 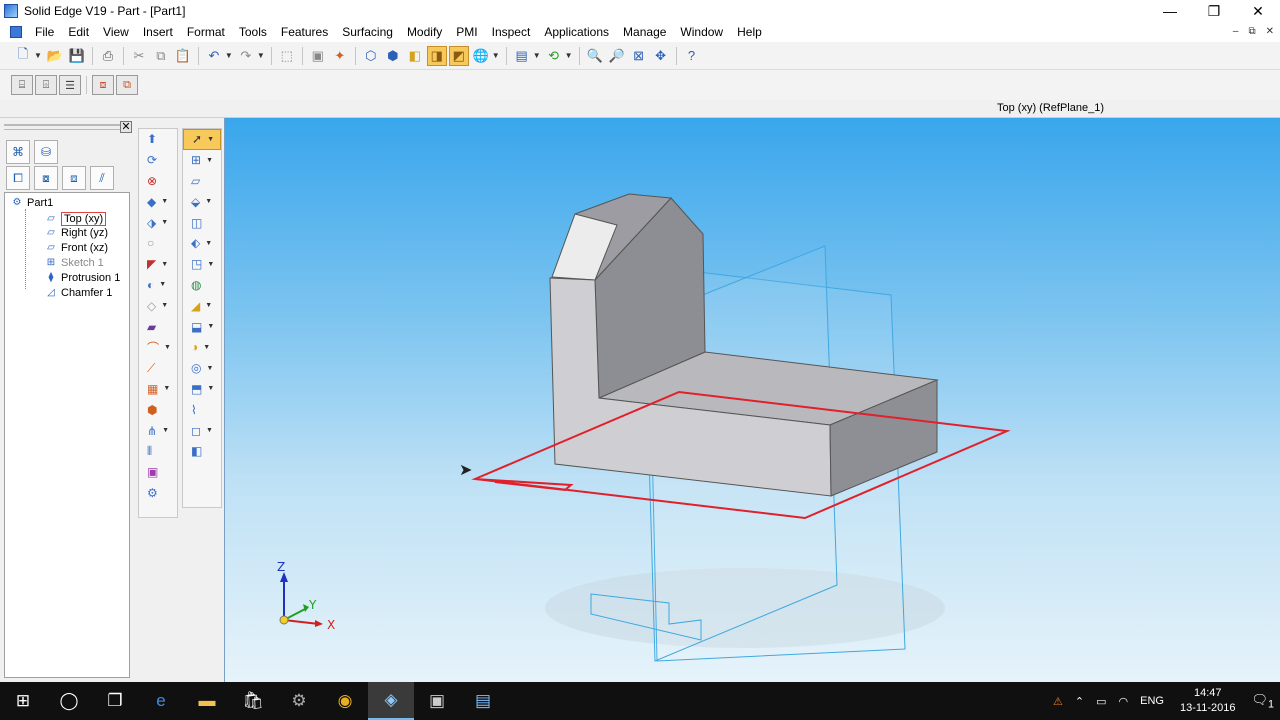 I want to click on zoom-icon: 🔎, so click(x=617, y=56).